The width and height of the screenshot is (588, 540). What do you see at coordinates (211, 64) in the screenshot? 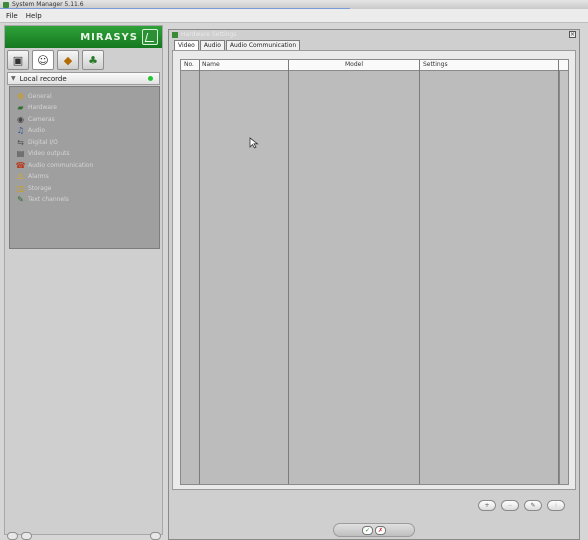
I see `column-header-name: Name` at bounding box center [211, 64].